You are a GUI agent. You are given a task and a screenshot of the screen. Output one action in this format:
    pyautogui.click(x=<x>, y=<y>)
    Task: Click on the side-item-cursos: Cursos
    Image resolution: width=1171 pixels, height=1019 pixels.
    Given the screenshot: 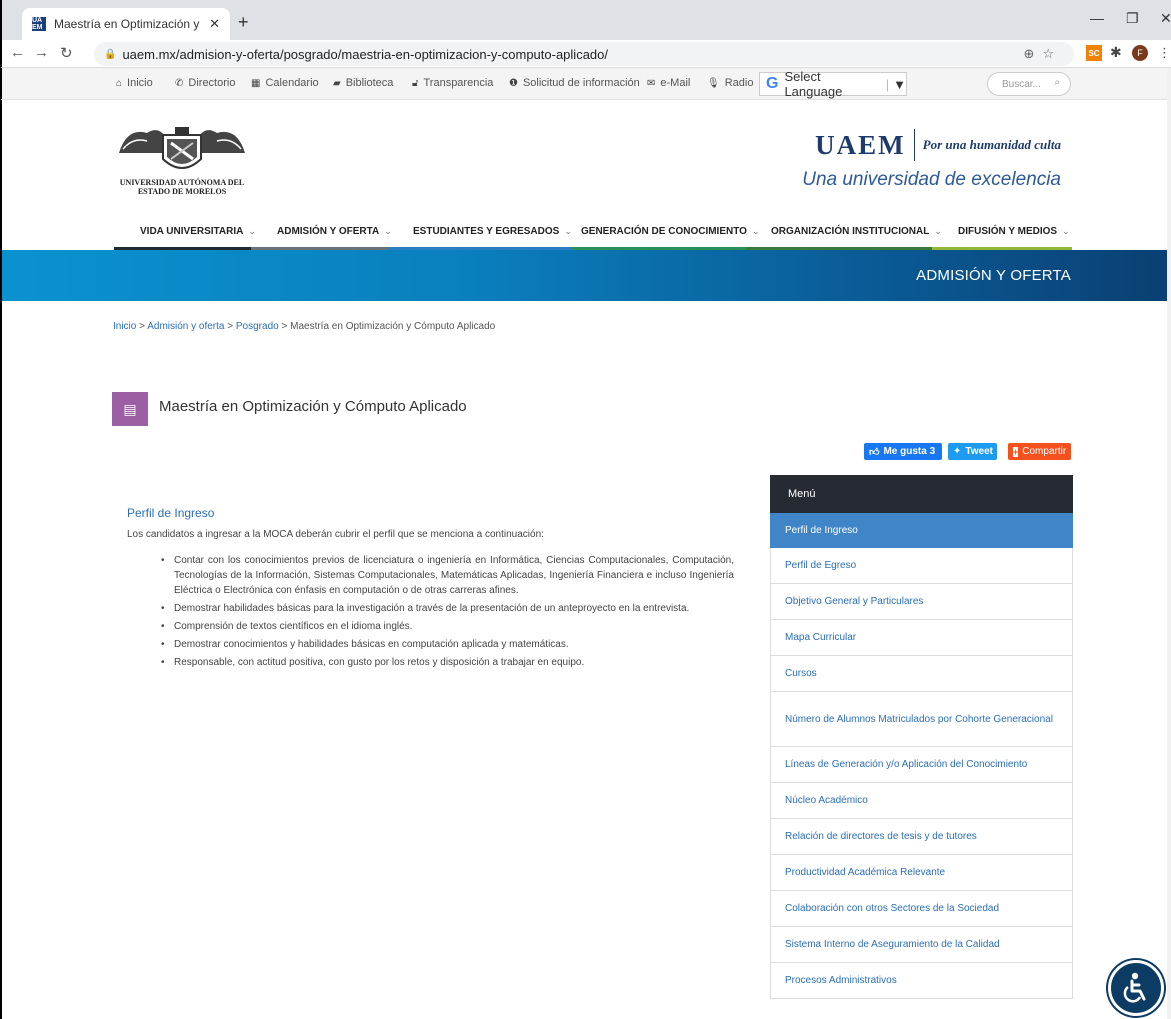 What is the action you would take?
    pyautogui.click(x=921, y=674)
    